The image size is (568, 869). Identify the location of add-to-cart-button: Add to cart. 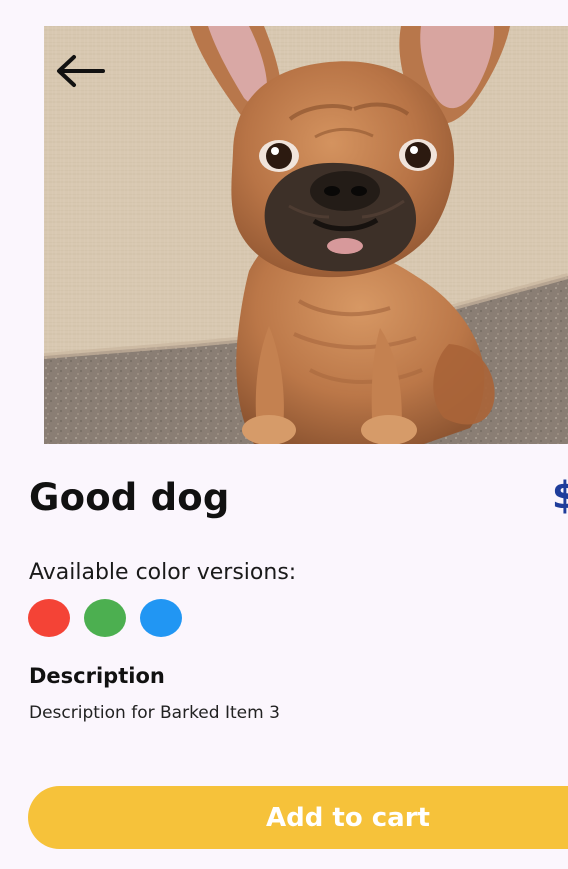
(298, 817).